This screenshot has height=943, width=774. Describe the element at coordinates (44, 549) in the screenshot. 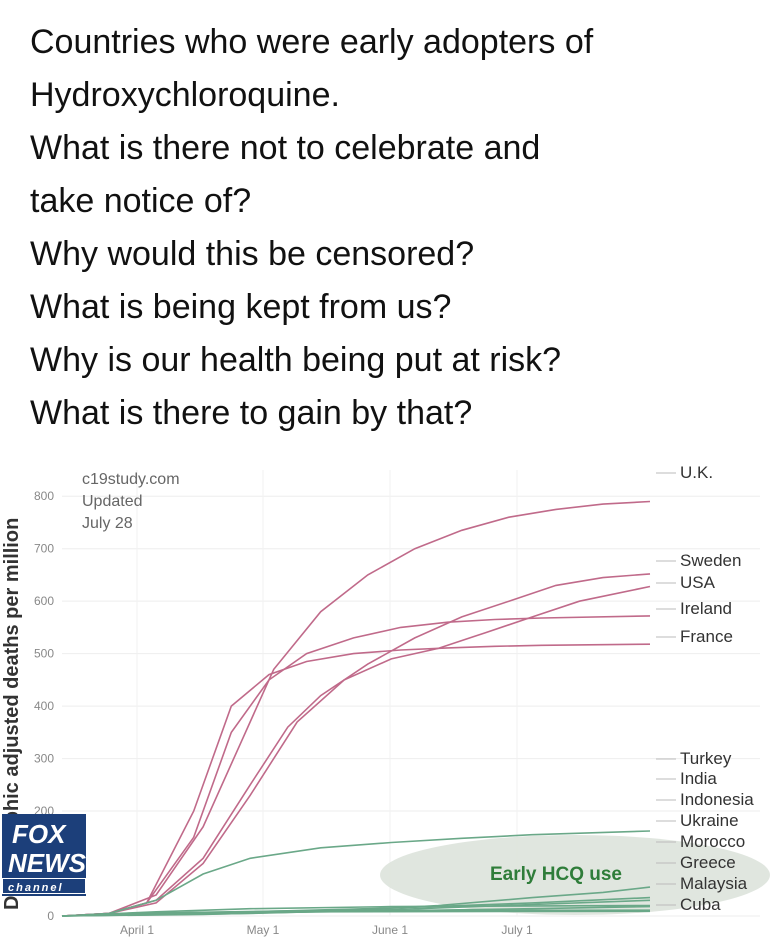

I see `y-tick-label: 700` at that location.